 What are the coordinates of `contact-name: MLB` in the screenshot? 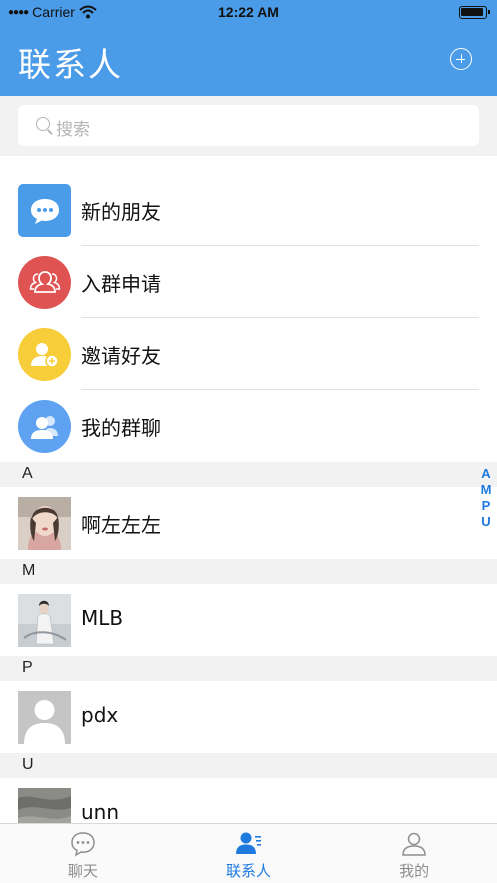 It's located at (102, 618).